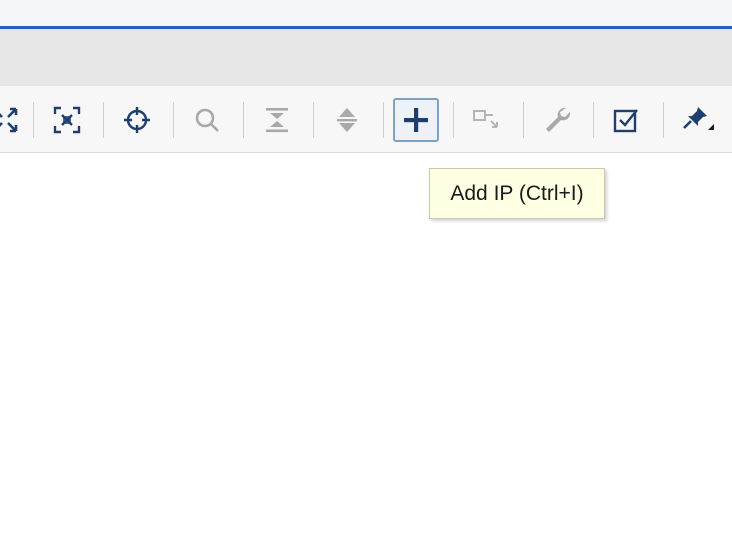  I want to click on add-ip-button, so click(416, 120).